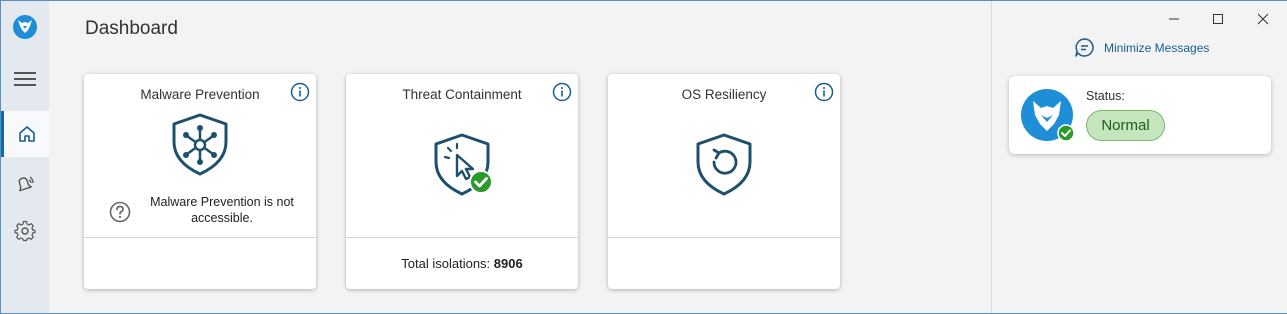 The image size is (1287, 314). I want to click on status-avatar, so click(1048, 115).